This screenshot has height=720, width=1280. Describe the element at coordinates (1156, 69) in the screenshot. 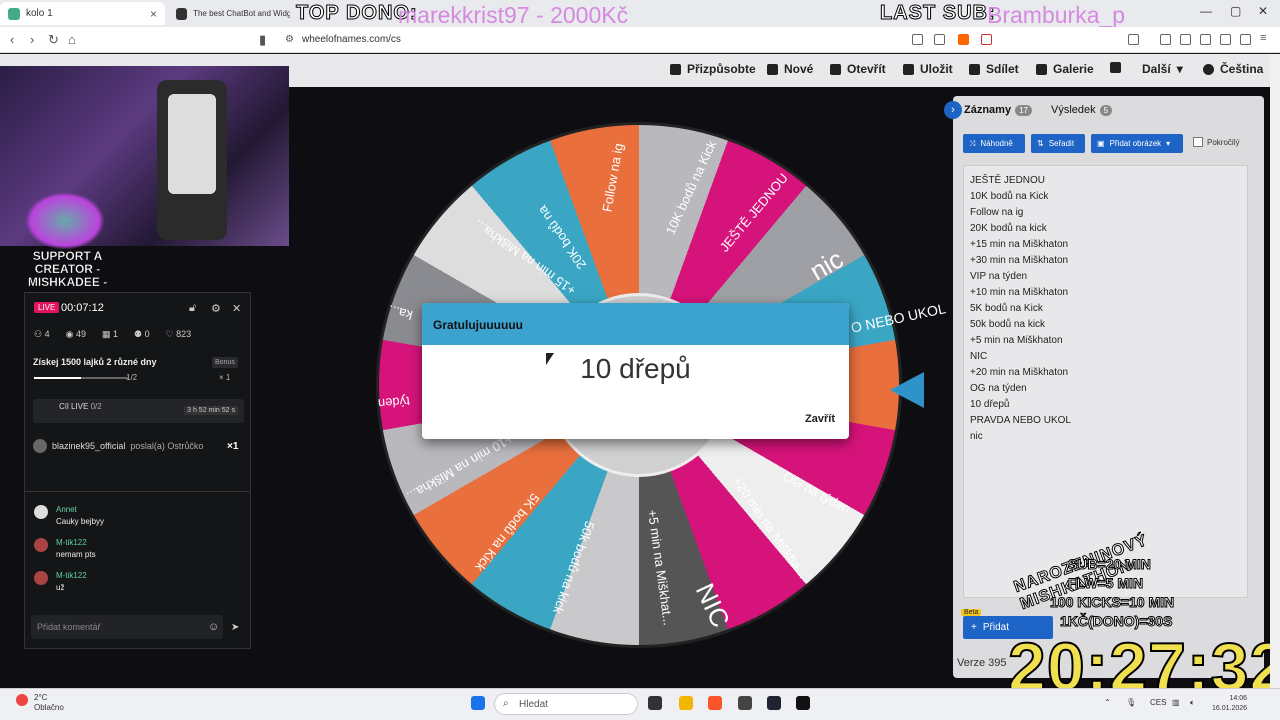

I see `more-label: Další` at that location.